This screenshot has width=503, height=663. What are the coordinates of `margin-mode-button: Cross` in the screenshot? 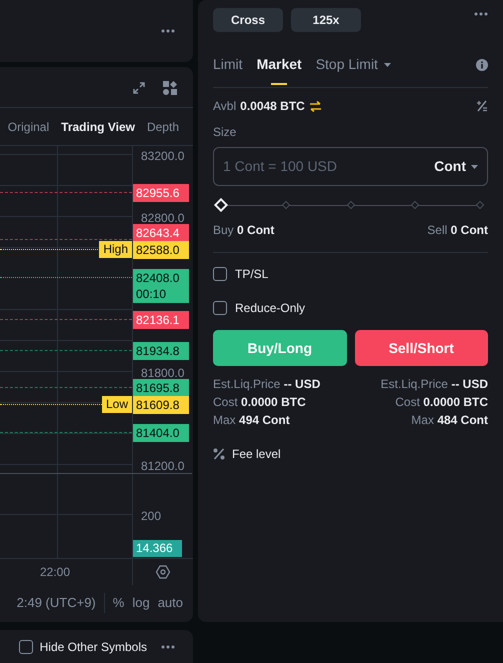 It's located at (248, 20).